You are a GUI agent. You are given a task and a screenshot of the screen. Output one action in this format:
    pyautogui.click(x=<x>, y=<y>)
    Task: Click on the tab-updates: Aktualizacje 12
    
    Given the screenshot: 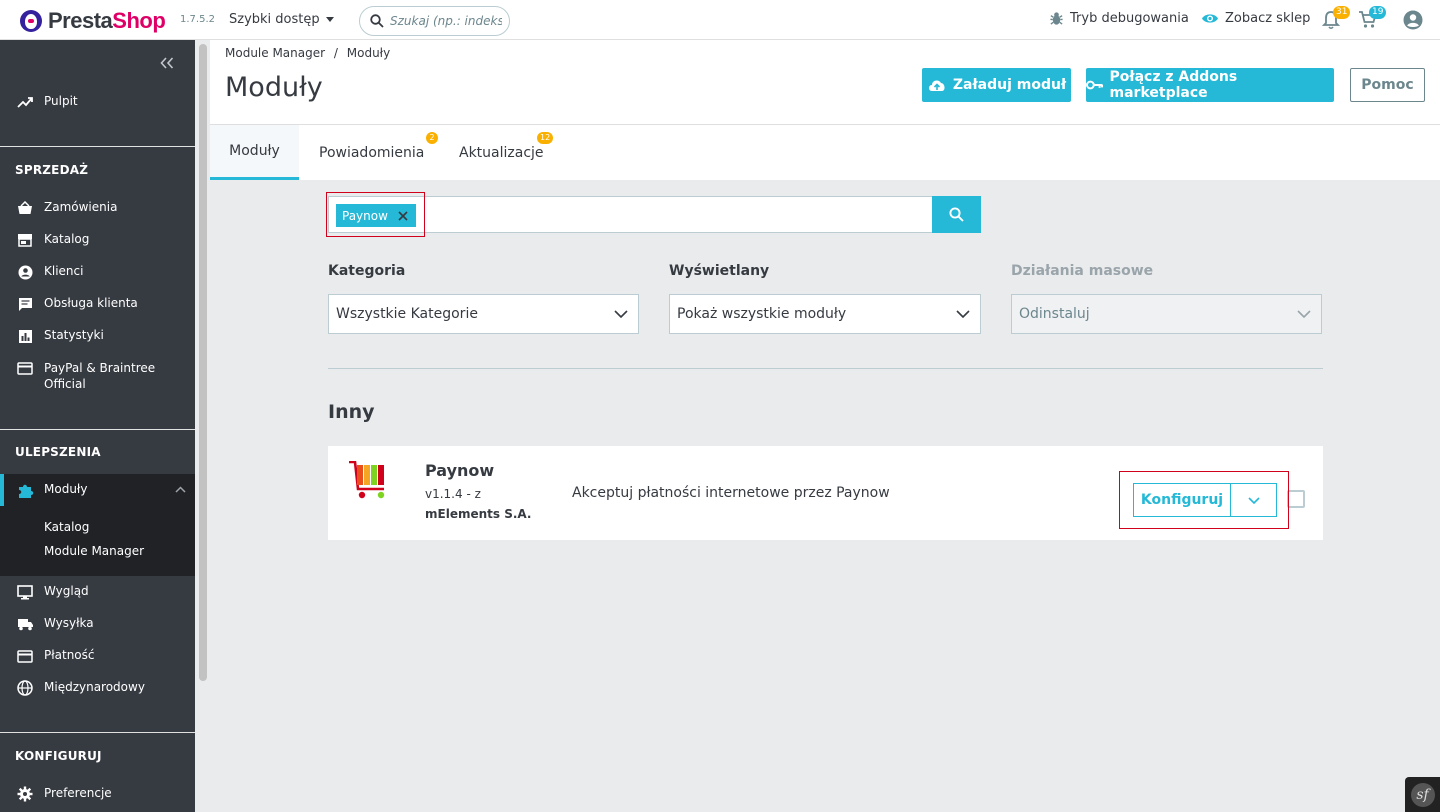 What is the action you would take?
    pyautogui.click(x=506, y=152)
    